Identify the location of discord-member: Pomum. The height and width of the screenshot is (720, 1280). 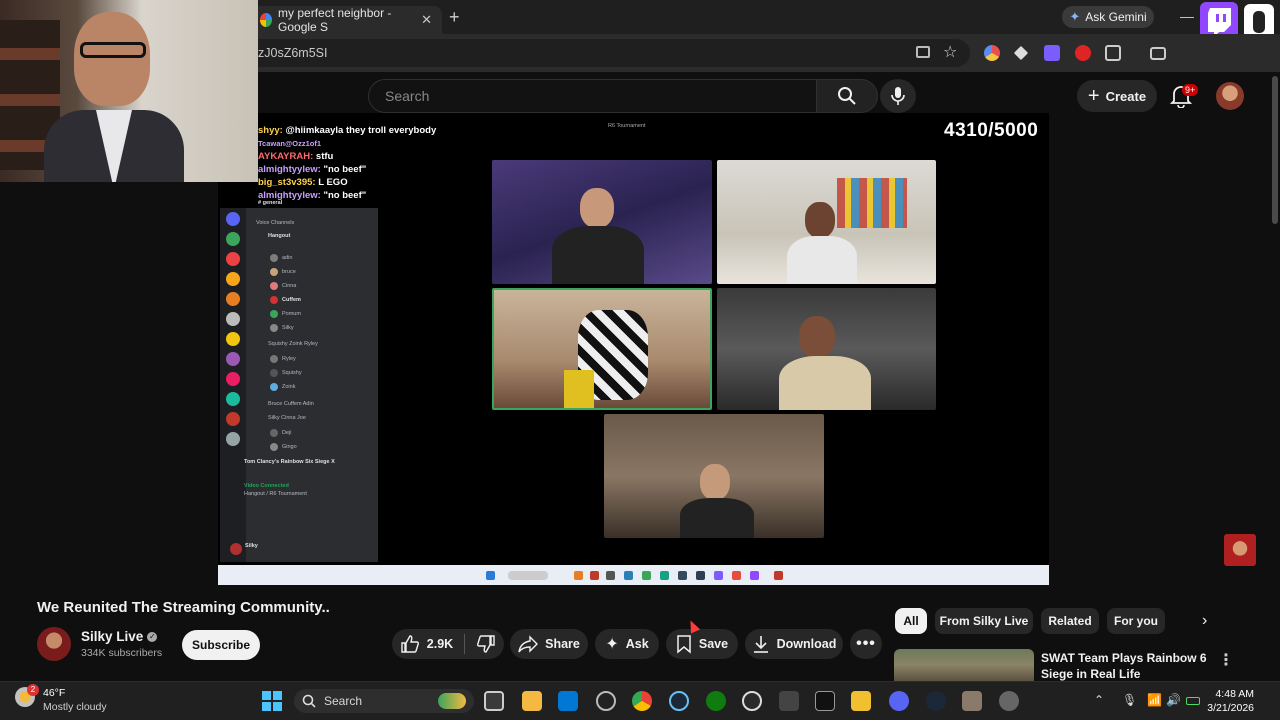
(291, 314).